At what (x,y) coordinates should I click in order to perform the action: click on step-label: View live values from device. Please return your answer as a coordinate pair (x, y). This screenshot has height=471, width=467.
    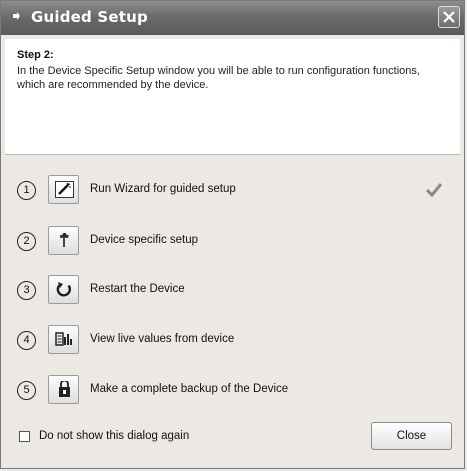
    Looking at the image, I should click on (162, 339).